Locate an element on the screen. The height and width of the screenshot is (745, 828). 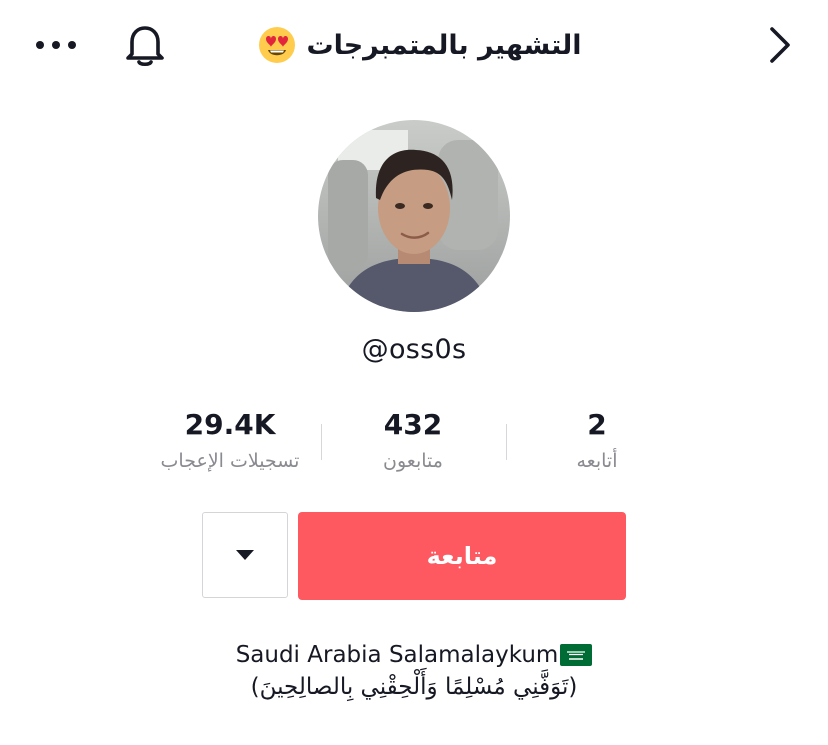
following-count: 2 is located at coordinates (597, 424).